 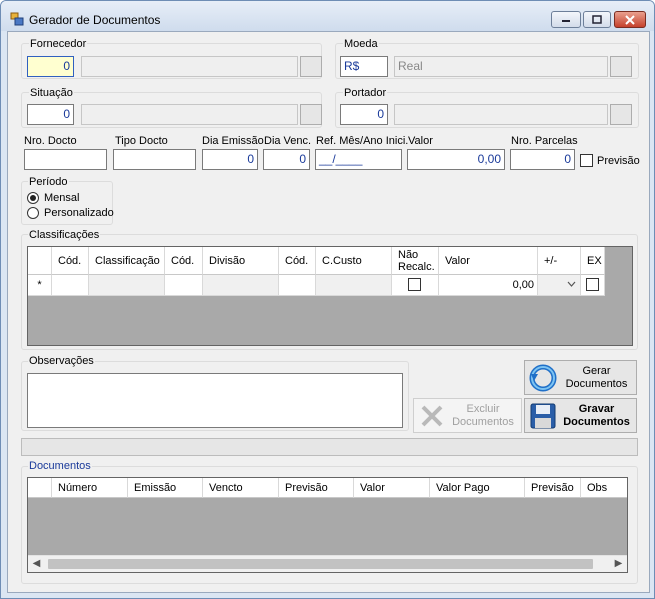 I want to click on cell-ccusto, so click(x=354, y=285).